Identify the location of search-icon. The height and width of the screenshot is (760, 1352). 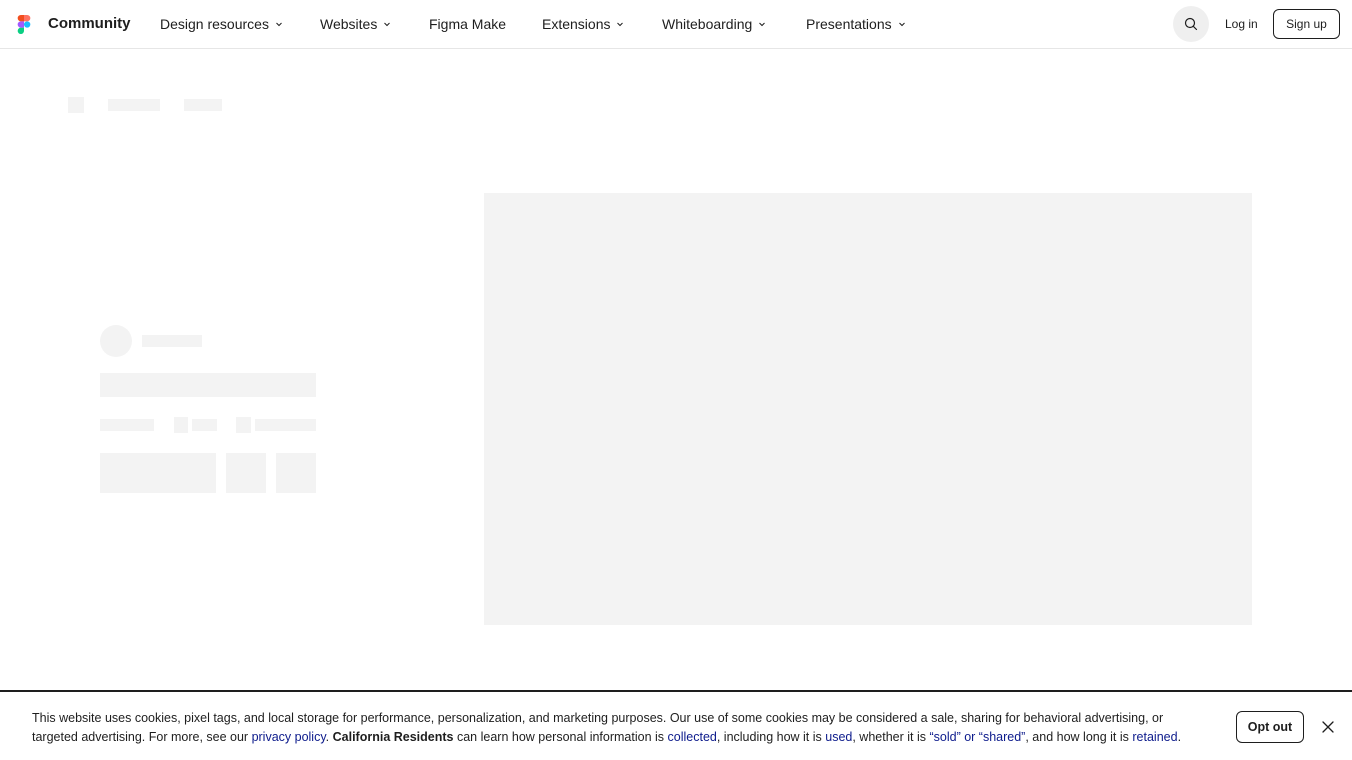
(1191, 24).